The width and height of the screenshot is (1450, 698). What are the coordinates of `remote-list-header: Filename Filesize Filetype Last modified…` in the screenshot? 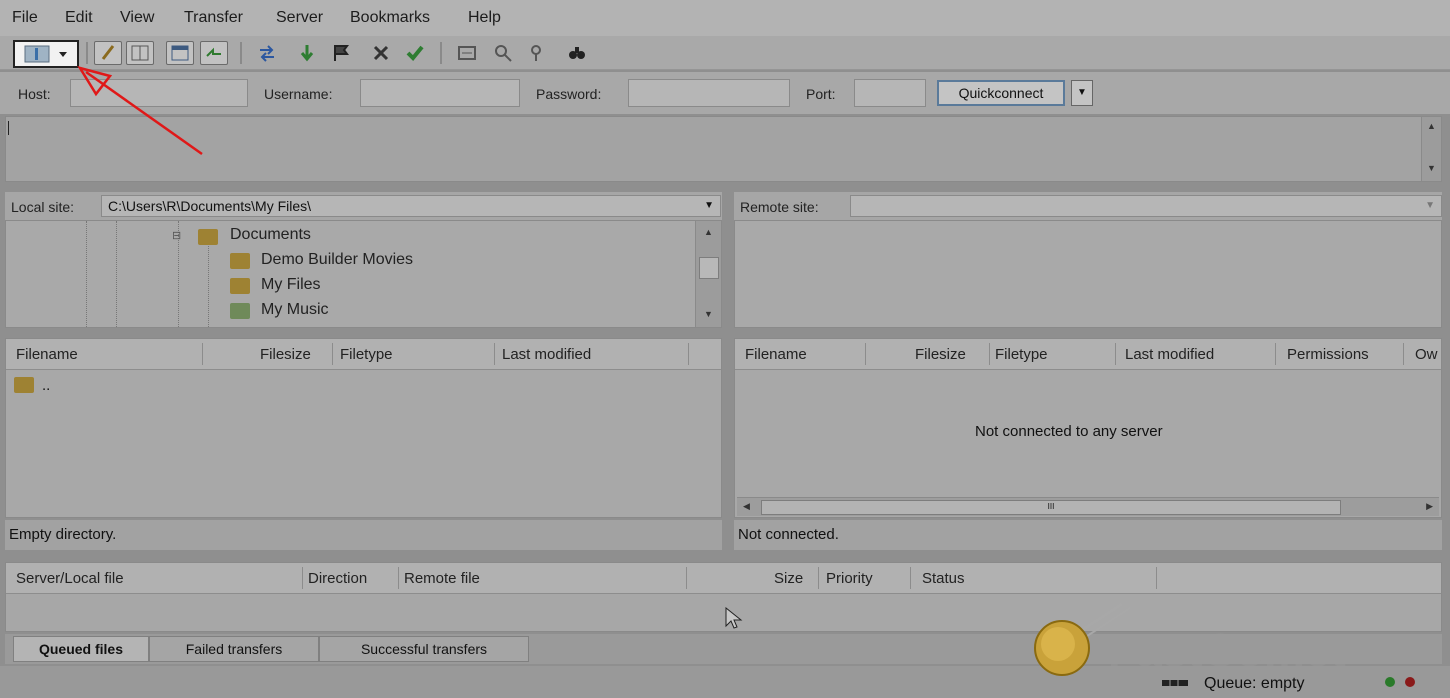 It's located at (1088, 354).